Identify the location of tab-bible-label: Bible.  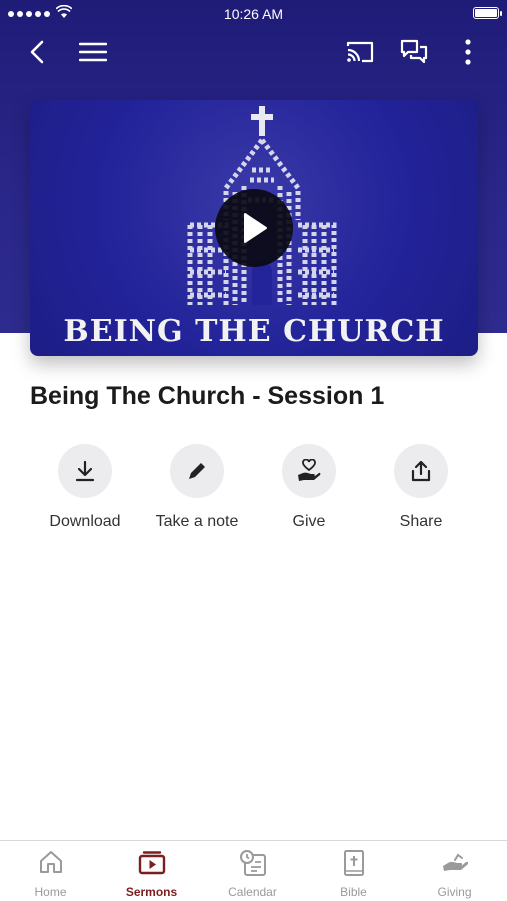
(353, 892).